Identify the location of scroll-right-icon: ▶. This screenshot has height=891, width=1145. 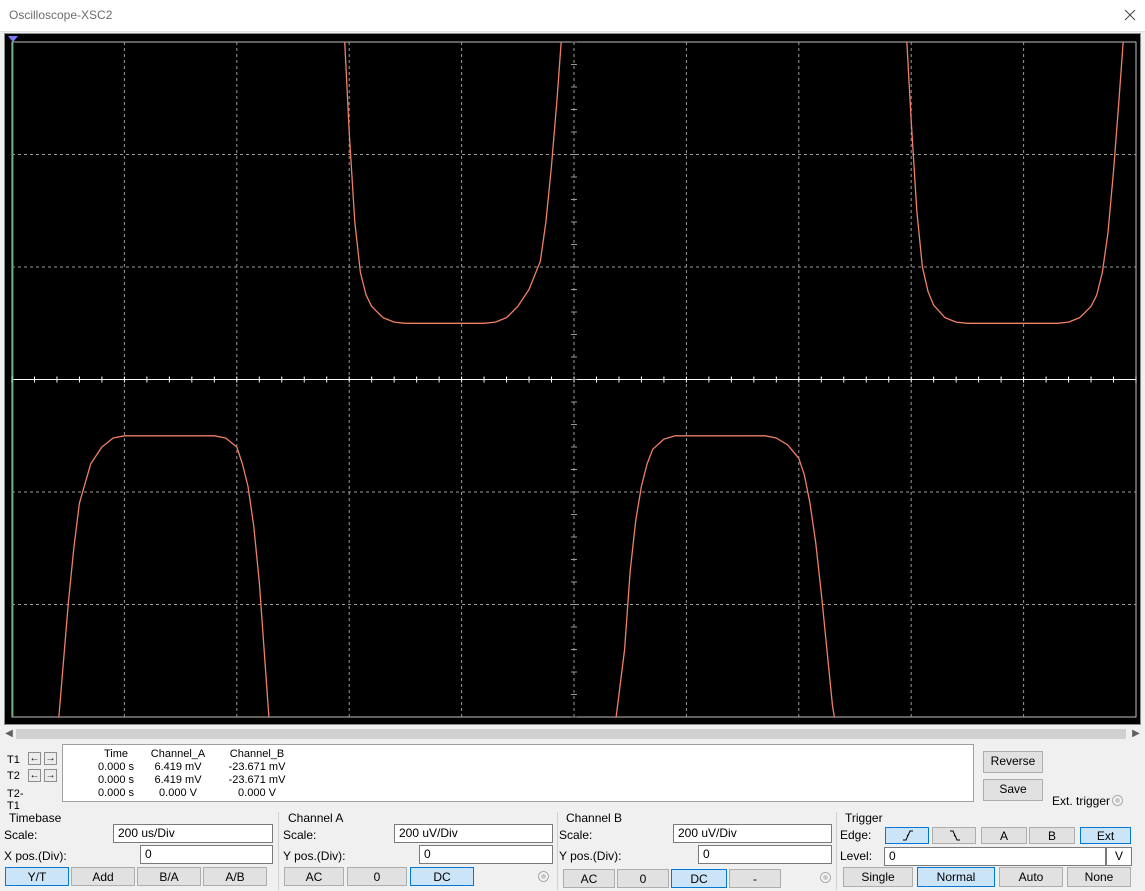
(1136, 734).